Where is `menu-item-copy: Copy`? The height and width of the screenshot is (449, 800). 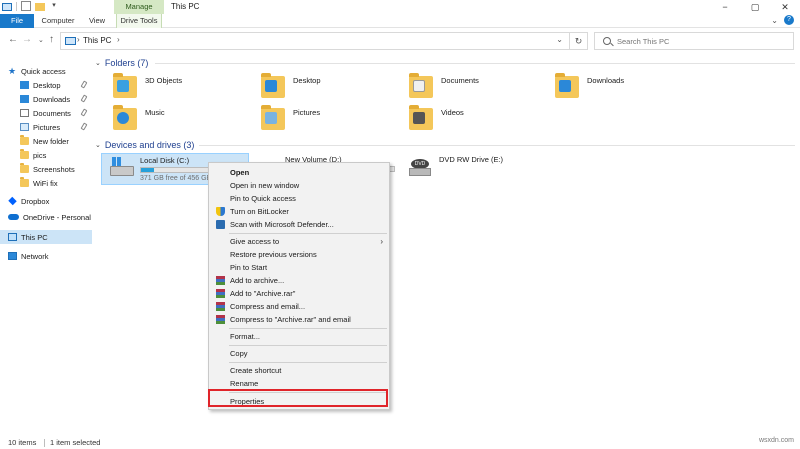 menu-item-copy: Copy is located at coordinates (299, 353).